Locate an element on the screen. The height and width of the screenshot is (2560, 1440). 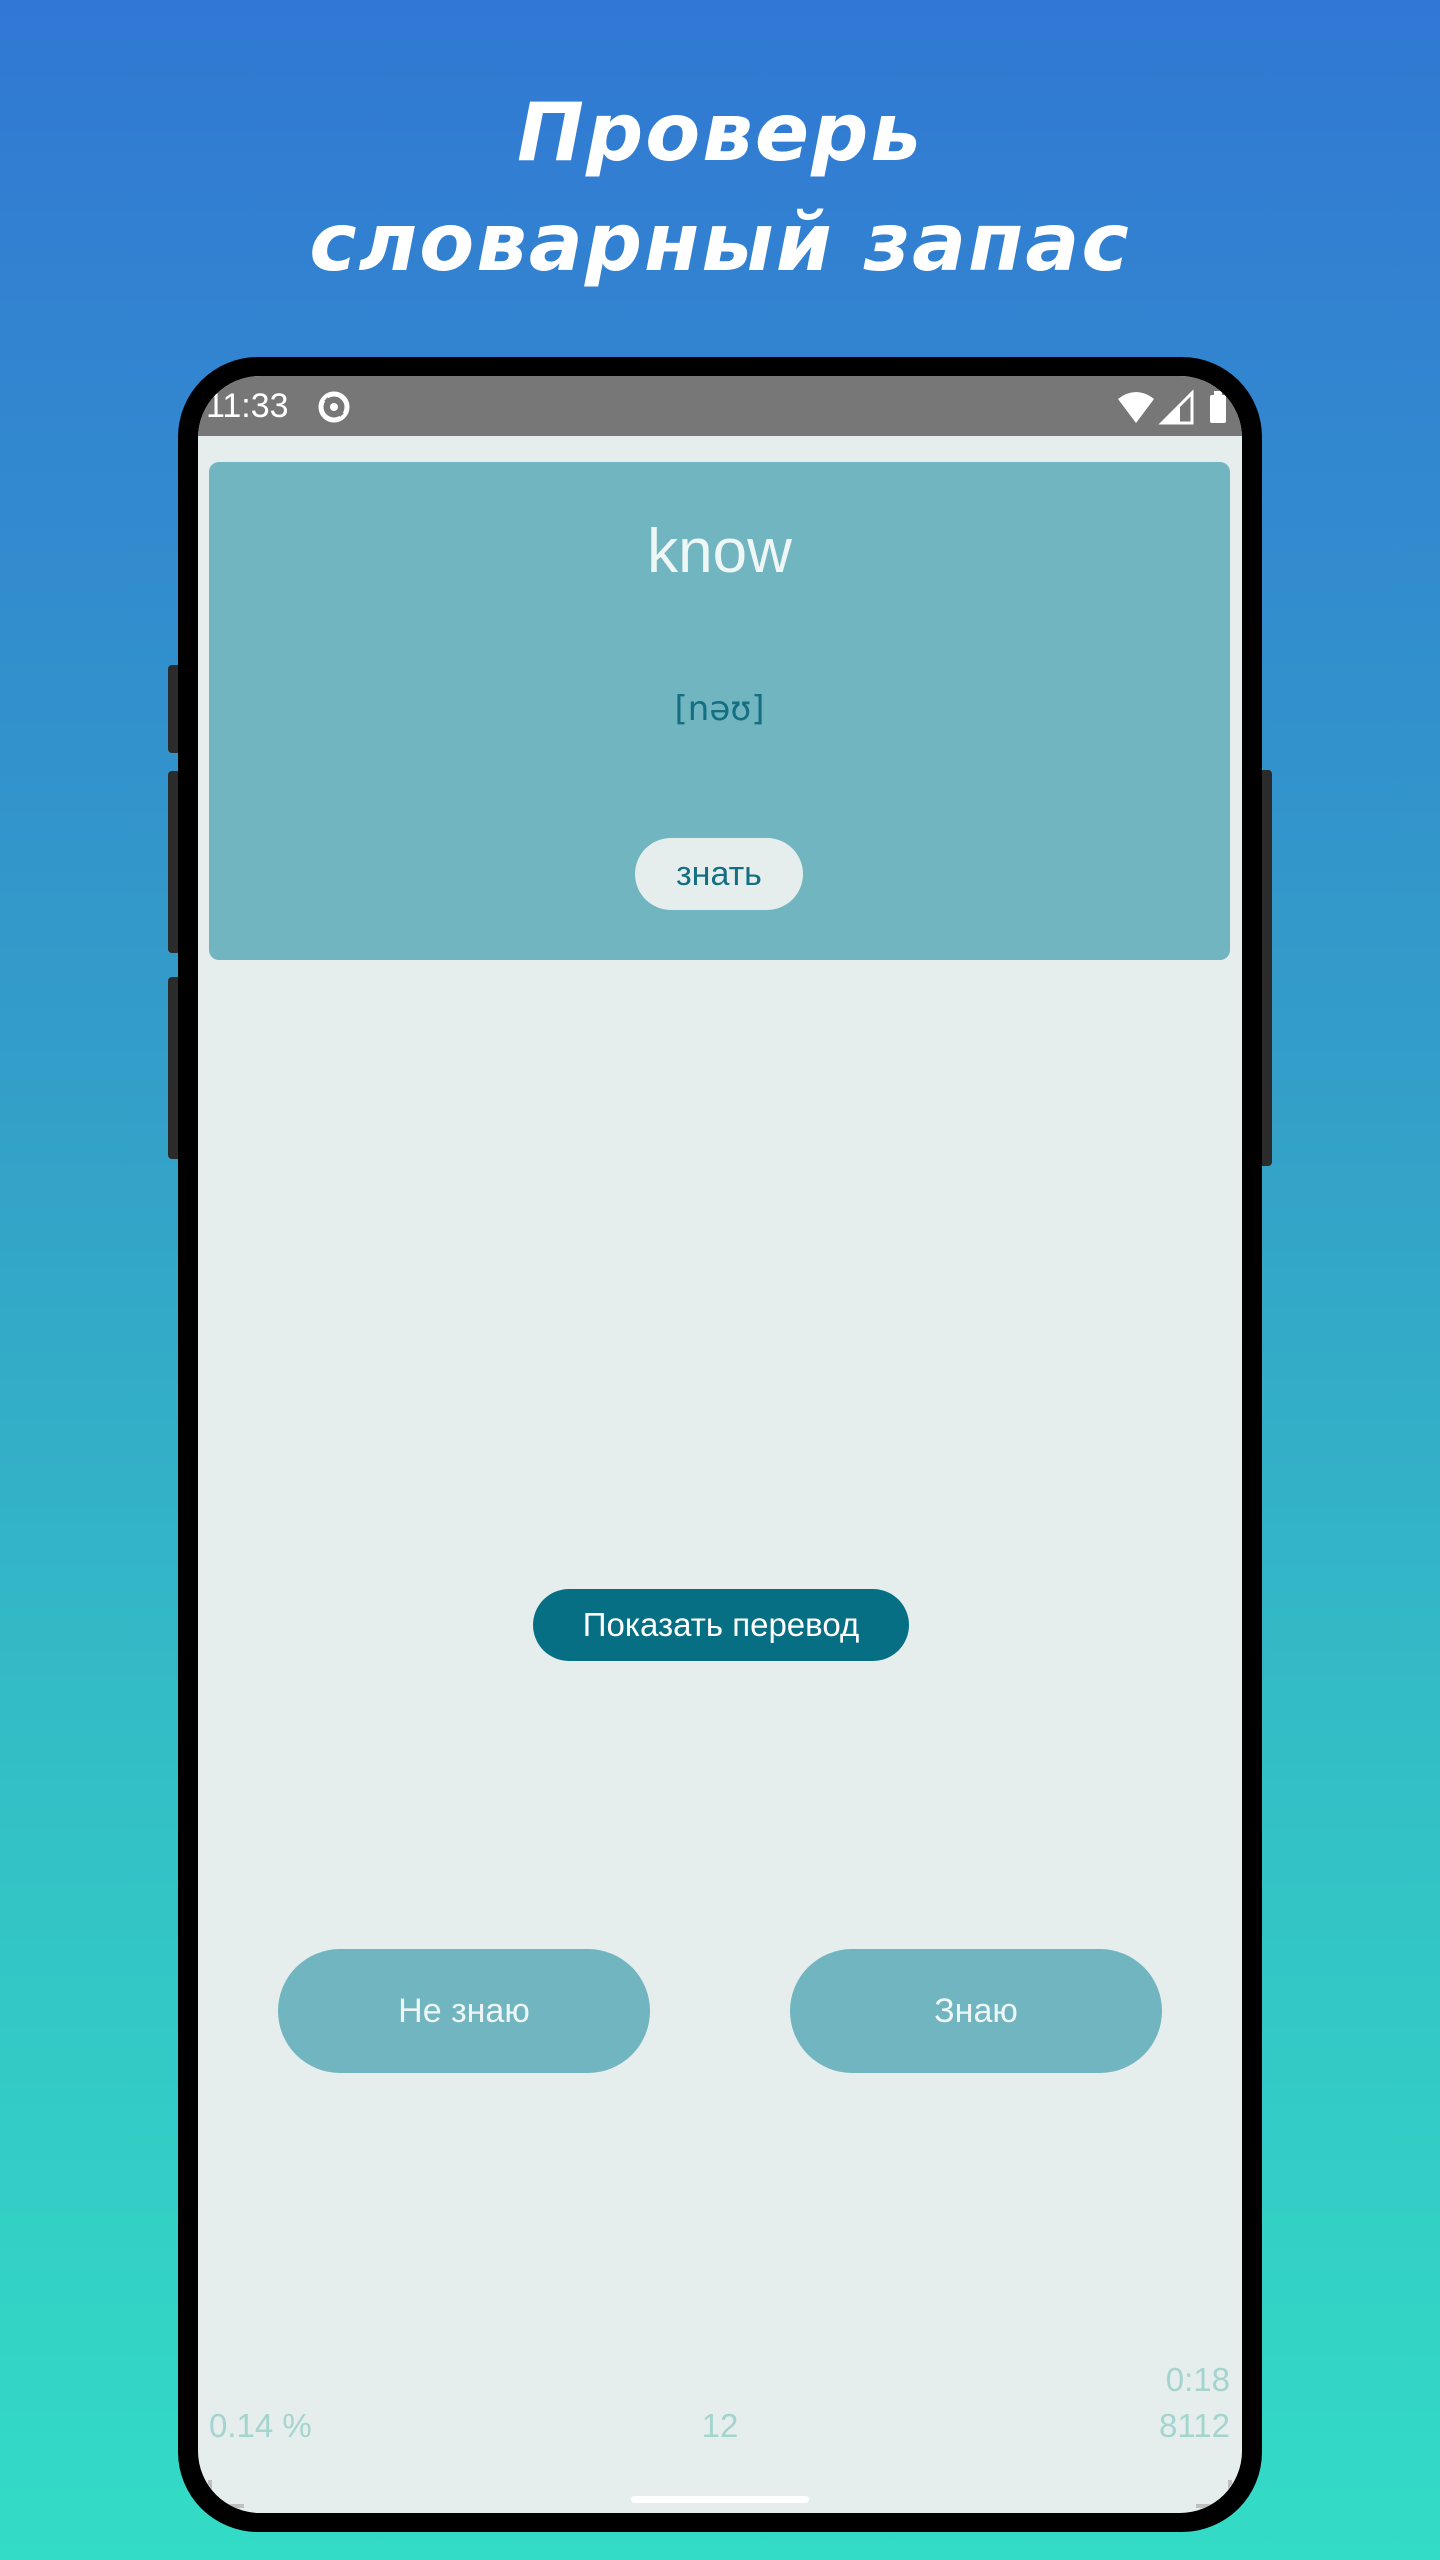
know-button: Знаю is located at coordinates (976, 2011).